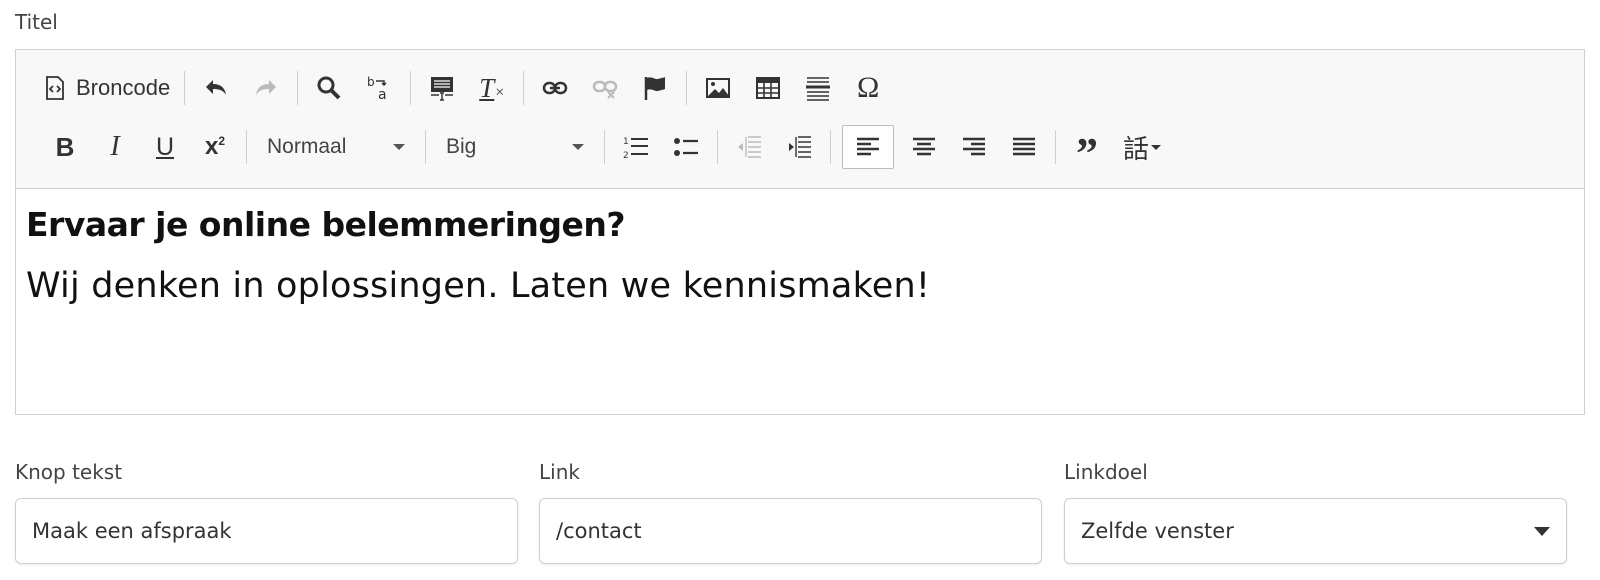  I want to click on underline-icon: U, so click(165, 146).